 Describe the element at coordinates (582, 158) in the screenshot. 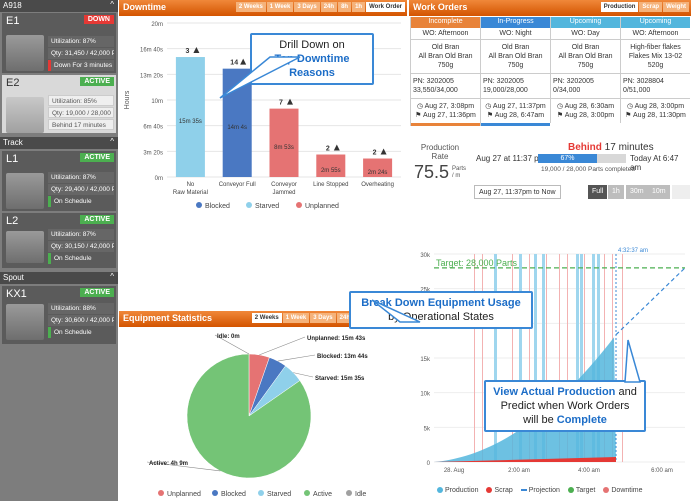

I see `progress-bar: 67%` at that location.